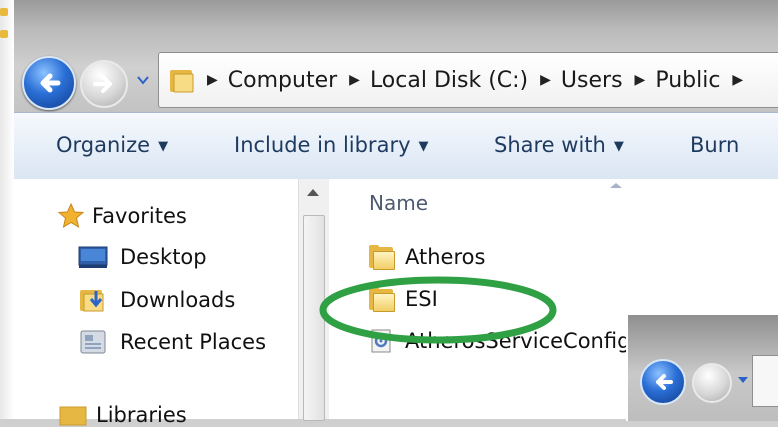  I want to click on nav-item-desktop: Desktop, so click(142, 257).